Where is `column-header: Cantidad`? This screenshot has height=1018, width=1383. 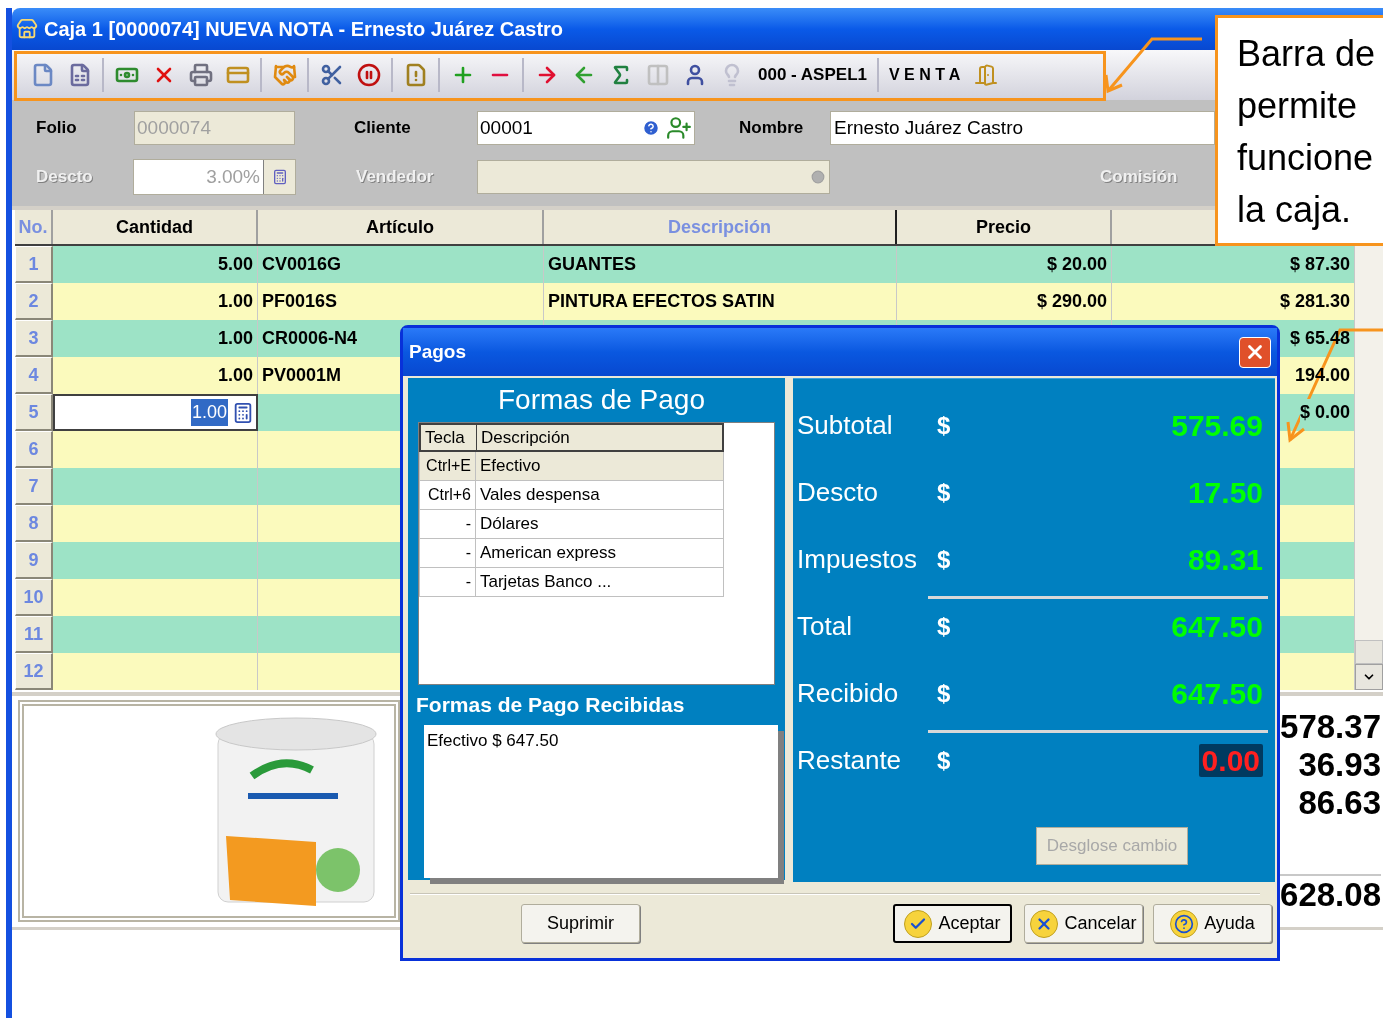 column-header: Cantidad is located at coordinates (154, 227).